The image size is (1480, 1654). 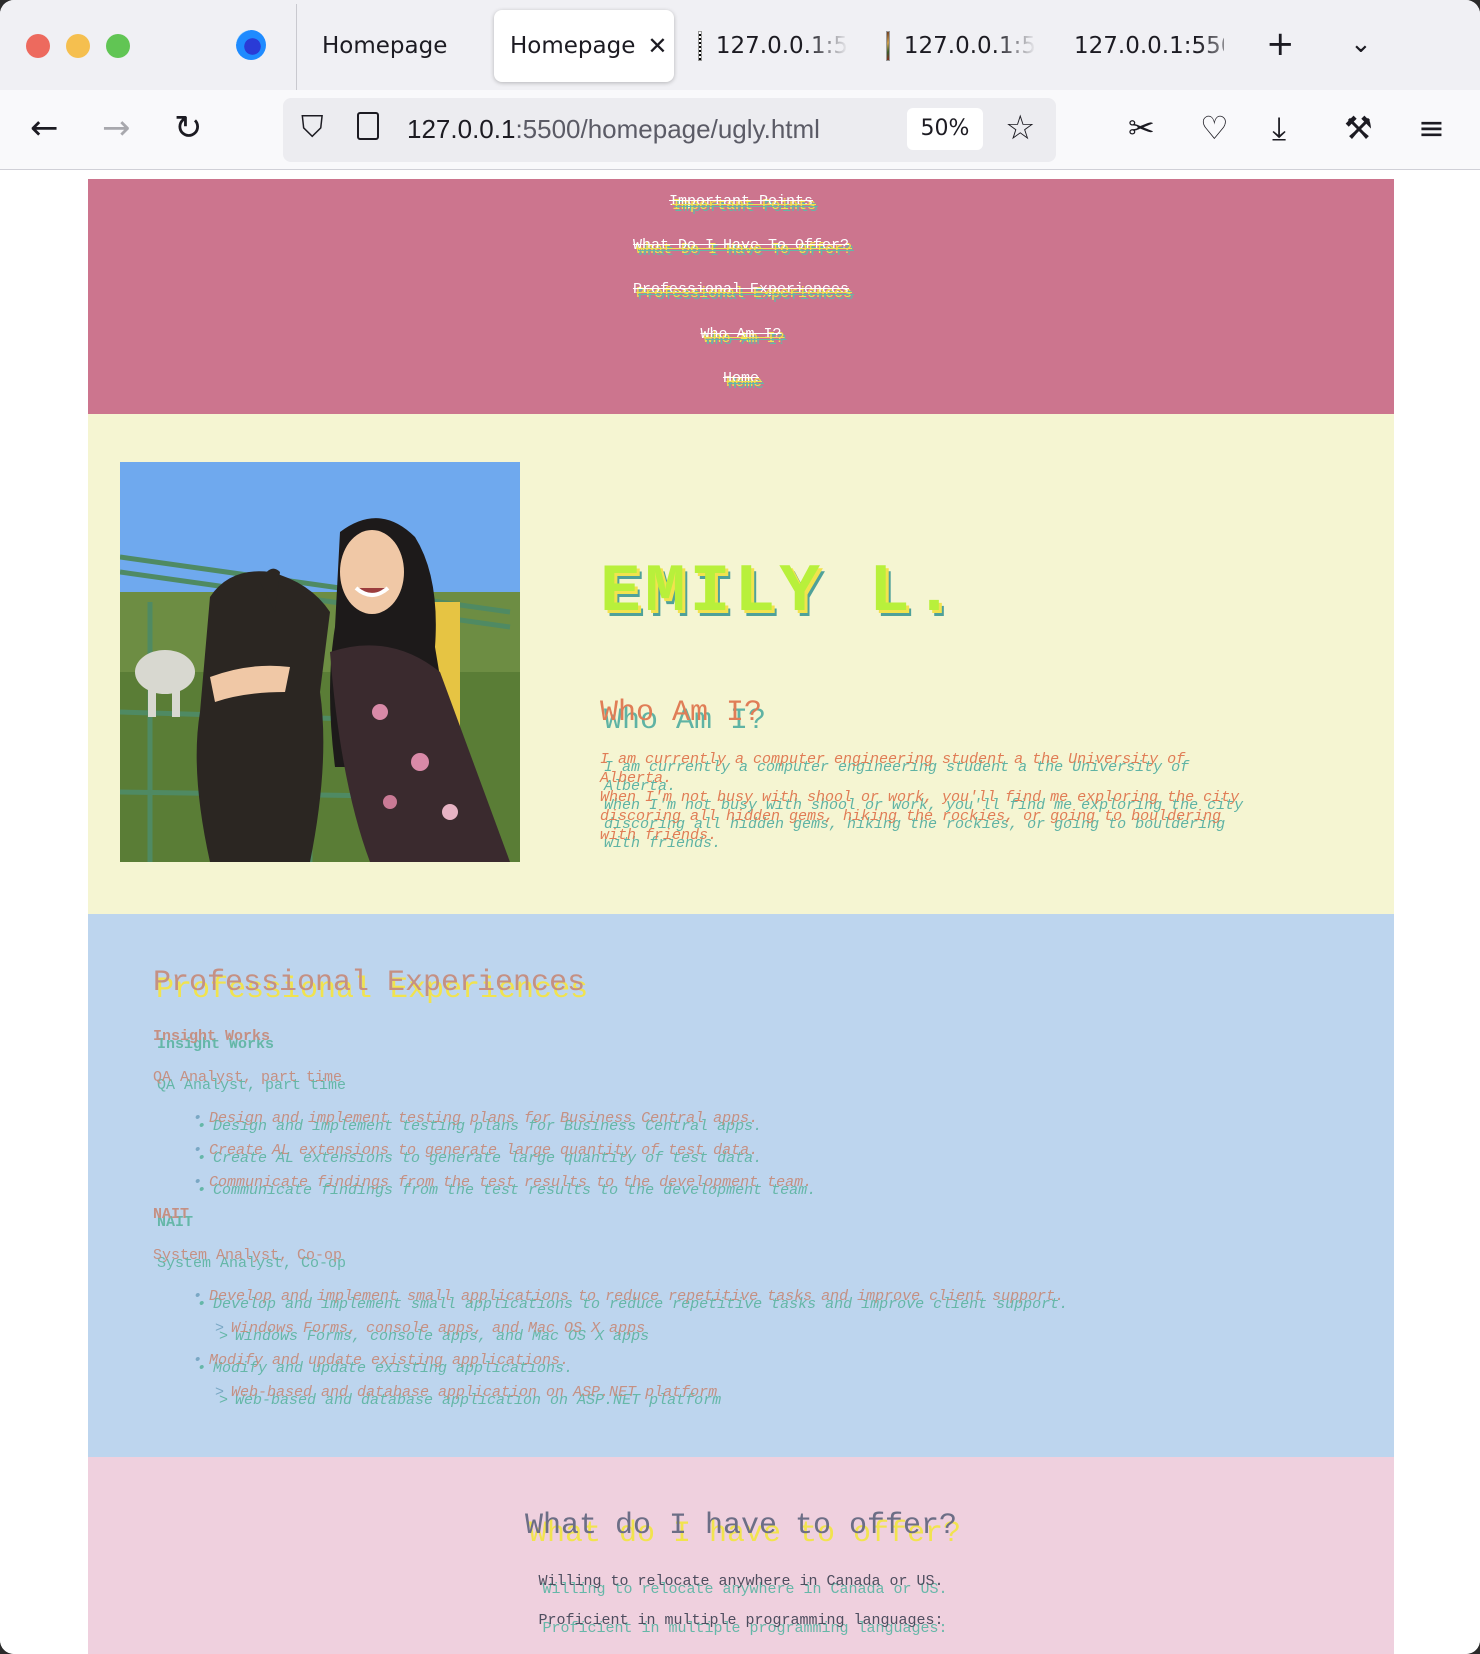 I want to click on nav-link-experiences: Professional Experiences, so click(x=741, y=303).